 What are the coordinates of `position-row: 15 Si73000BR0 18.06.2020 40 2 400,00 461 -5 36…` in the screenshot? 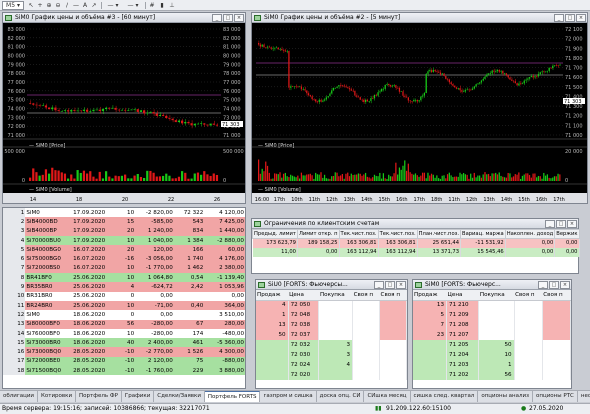 It's located at (124, 343).